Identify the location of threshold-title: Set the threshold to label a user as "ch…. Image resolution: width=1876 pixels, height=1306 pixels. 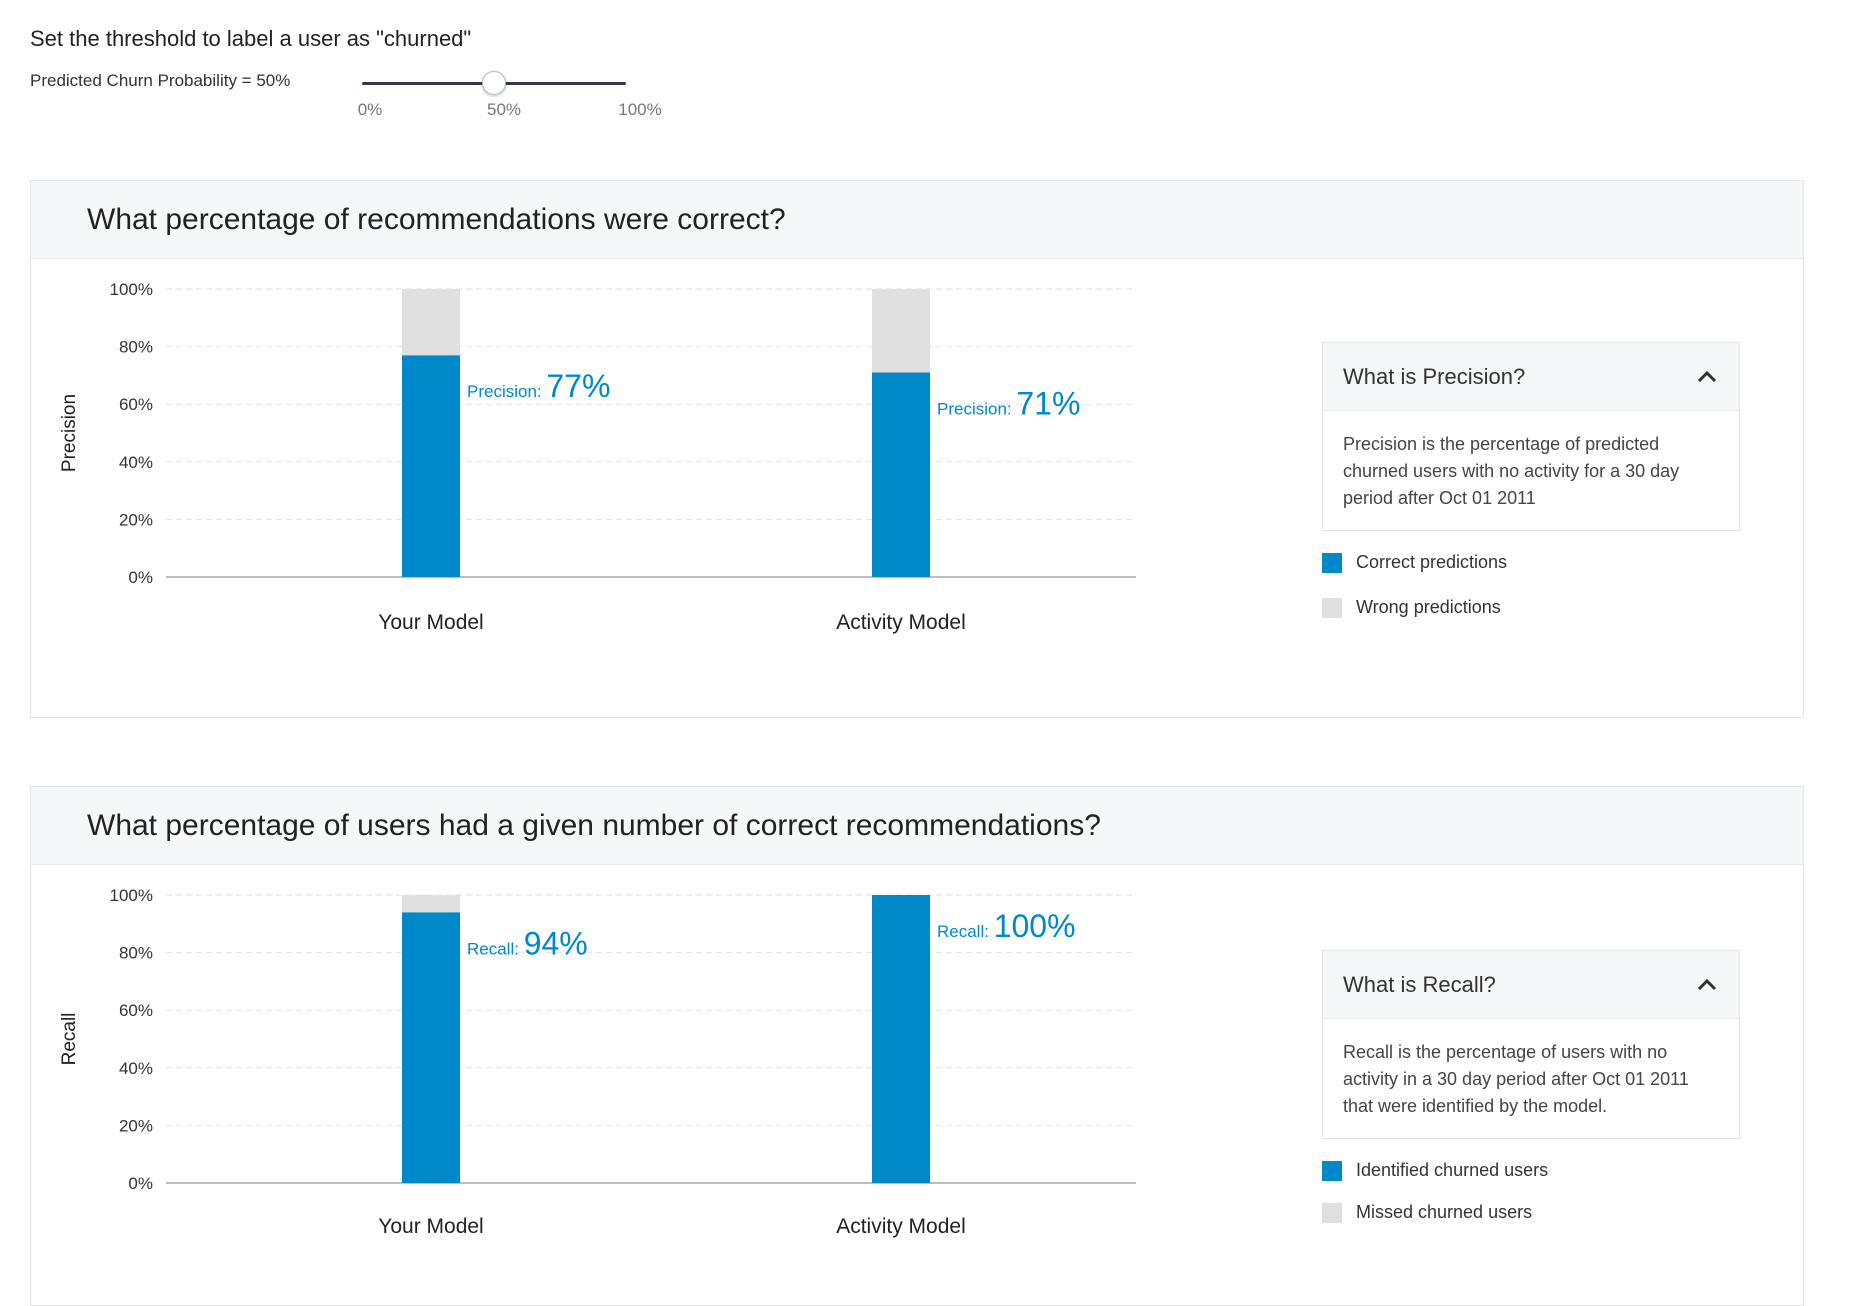
(251, 38).